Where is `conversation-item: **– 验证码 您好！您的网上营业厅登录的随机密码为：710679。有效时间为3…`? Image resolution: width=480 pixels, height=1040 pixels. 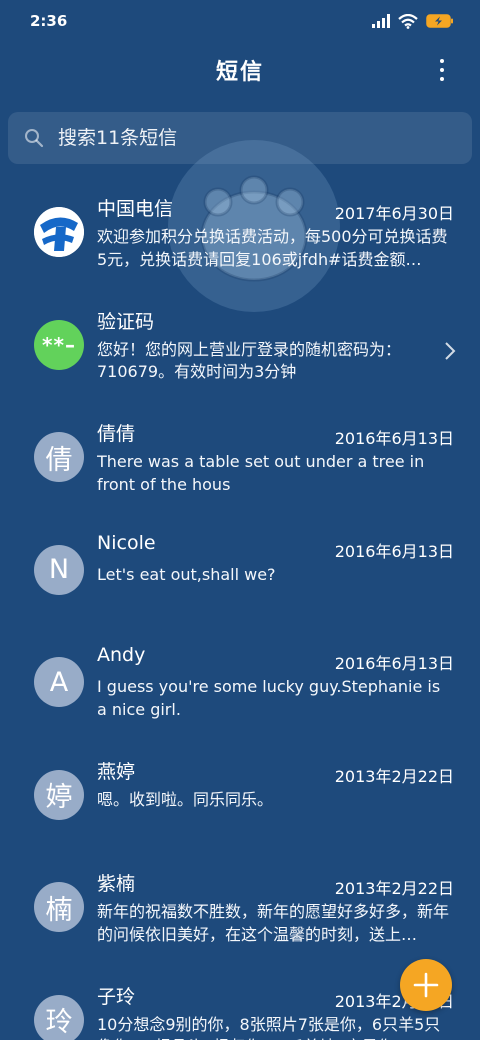
conversation-item: **– 验证码 您好！您的网上营业厅登录的随机密码为：710679。有效时间为3… is located at coordinates (240, 349).